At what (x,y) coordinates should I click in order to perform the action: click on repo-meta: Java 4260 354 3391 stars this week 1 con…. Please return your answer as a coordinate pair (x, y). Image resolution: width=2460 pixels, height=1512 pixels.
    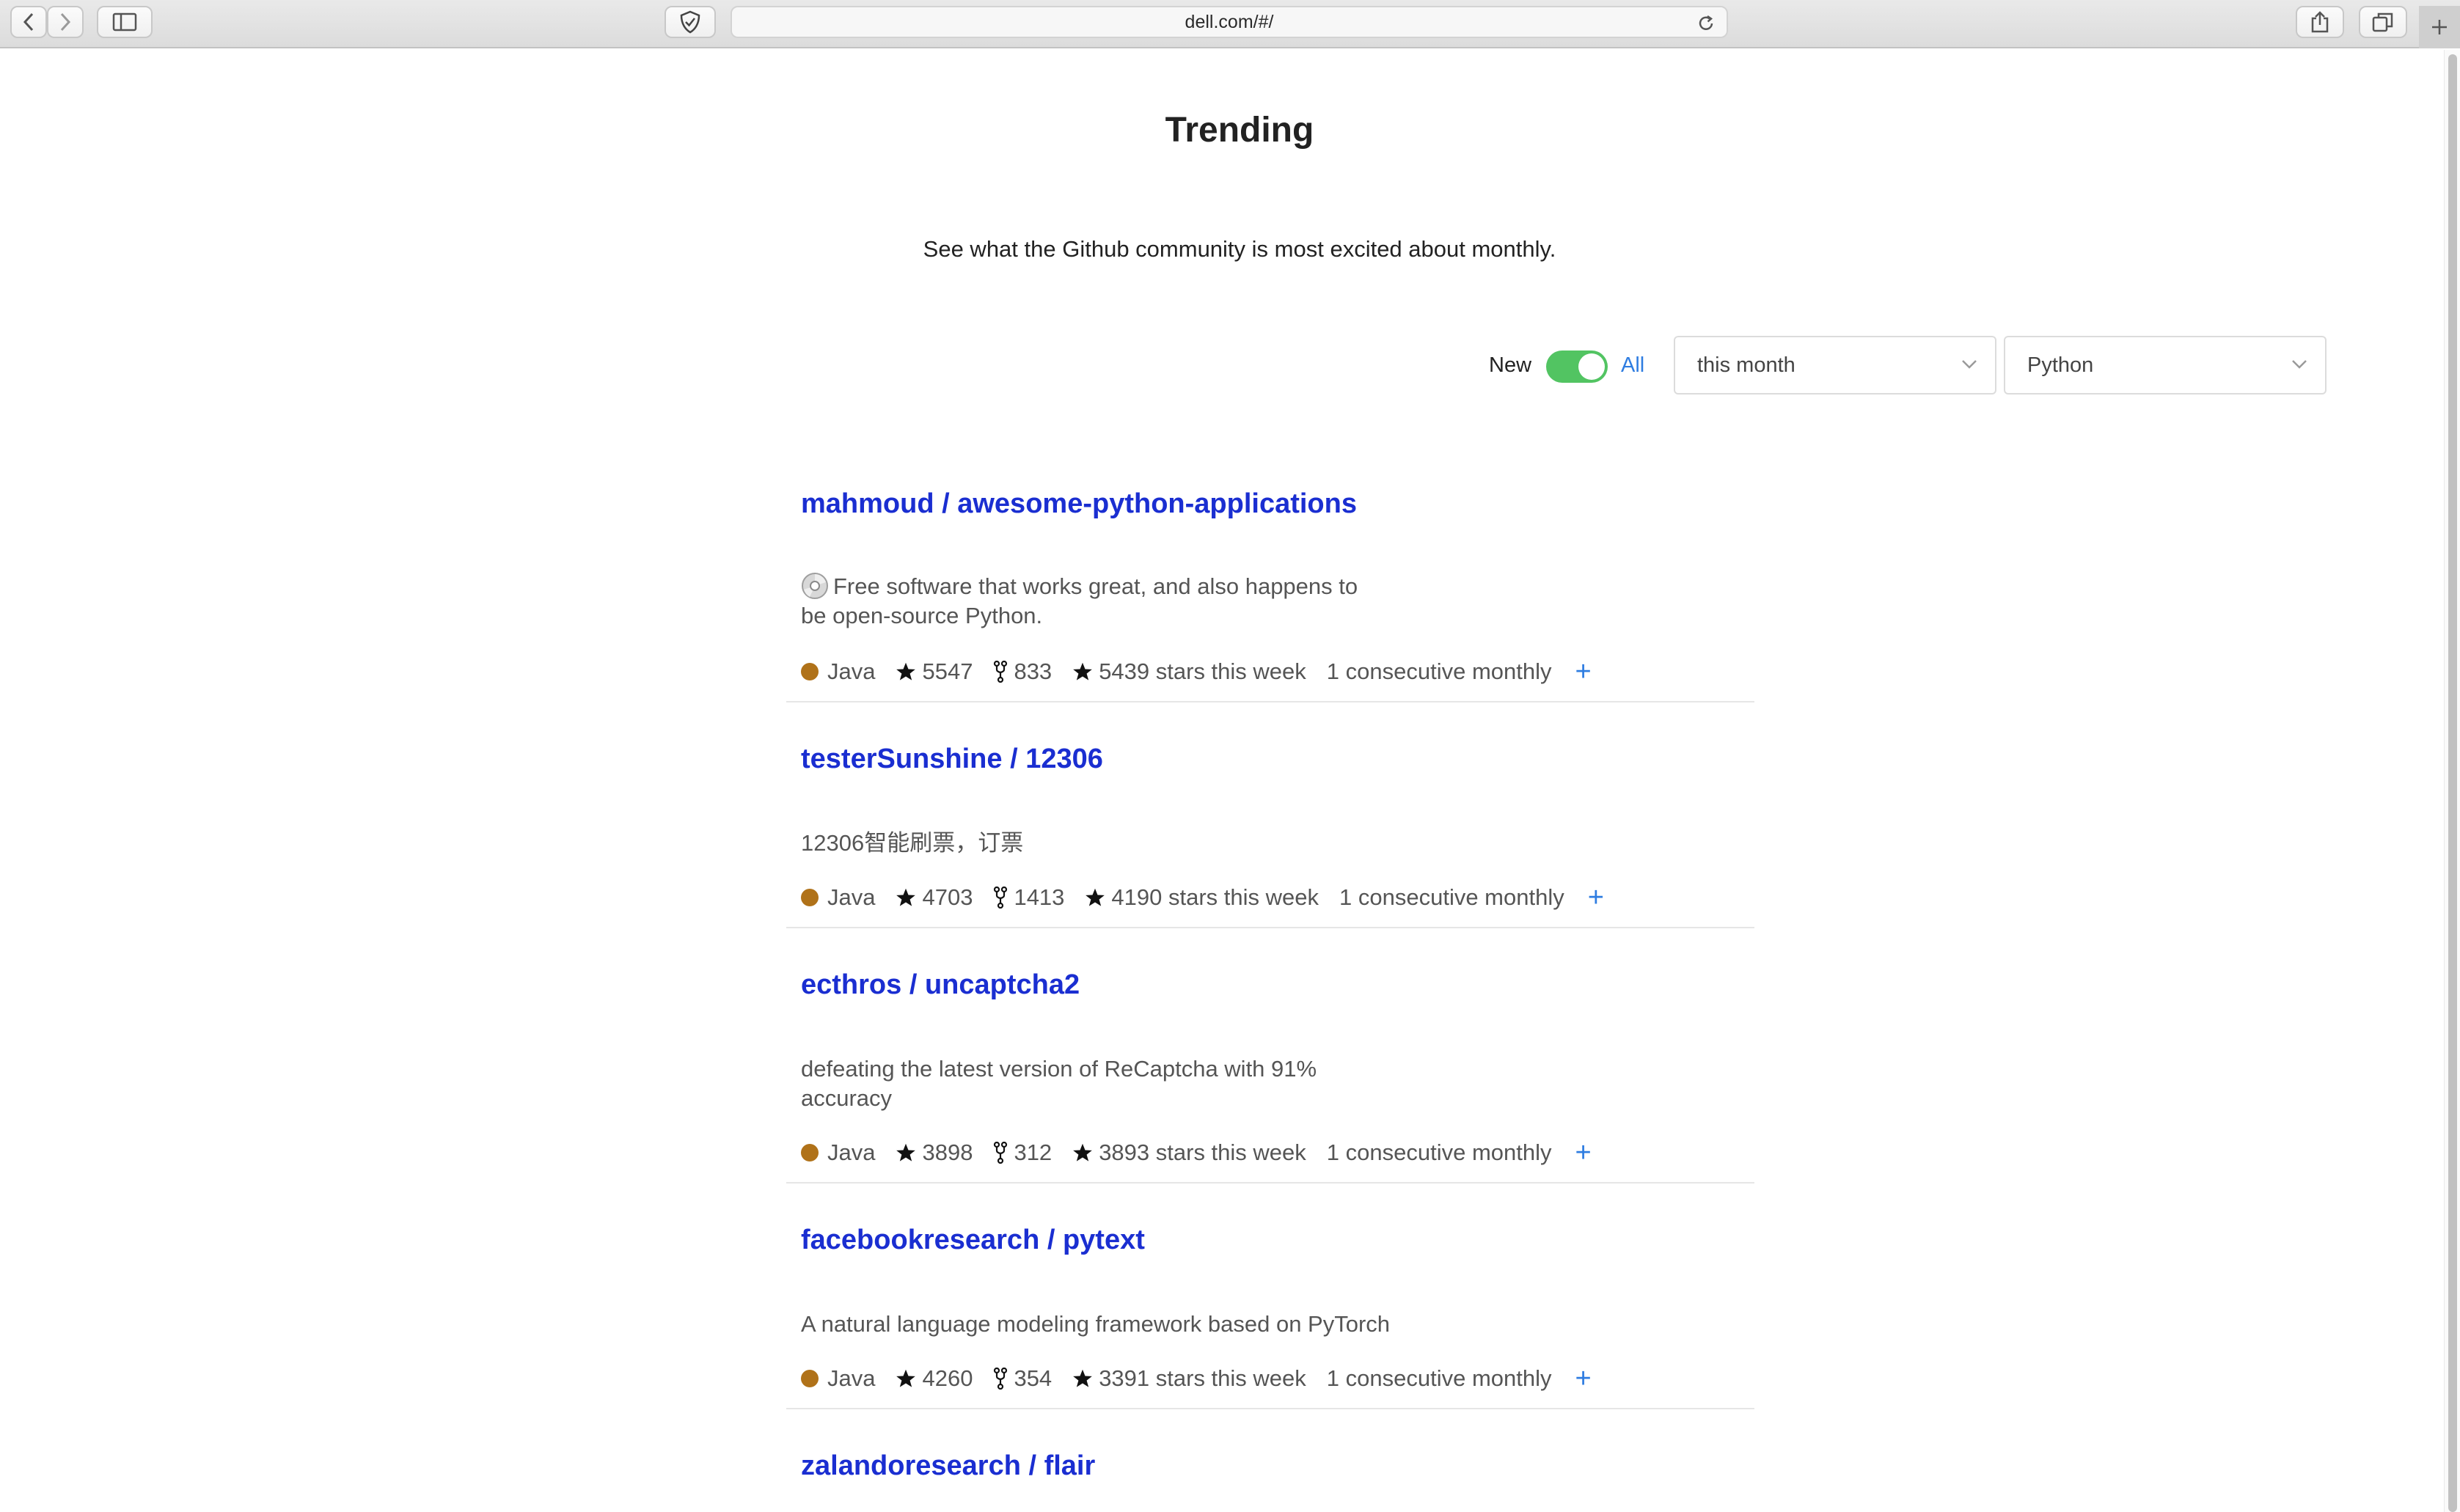
    Looking at the image, I should click on (1197, 1378).